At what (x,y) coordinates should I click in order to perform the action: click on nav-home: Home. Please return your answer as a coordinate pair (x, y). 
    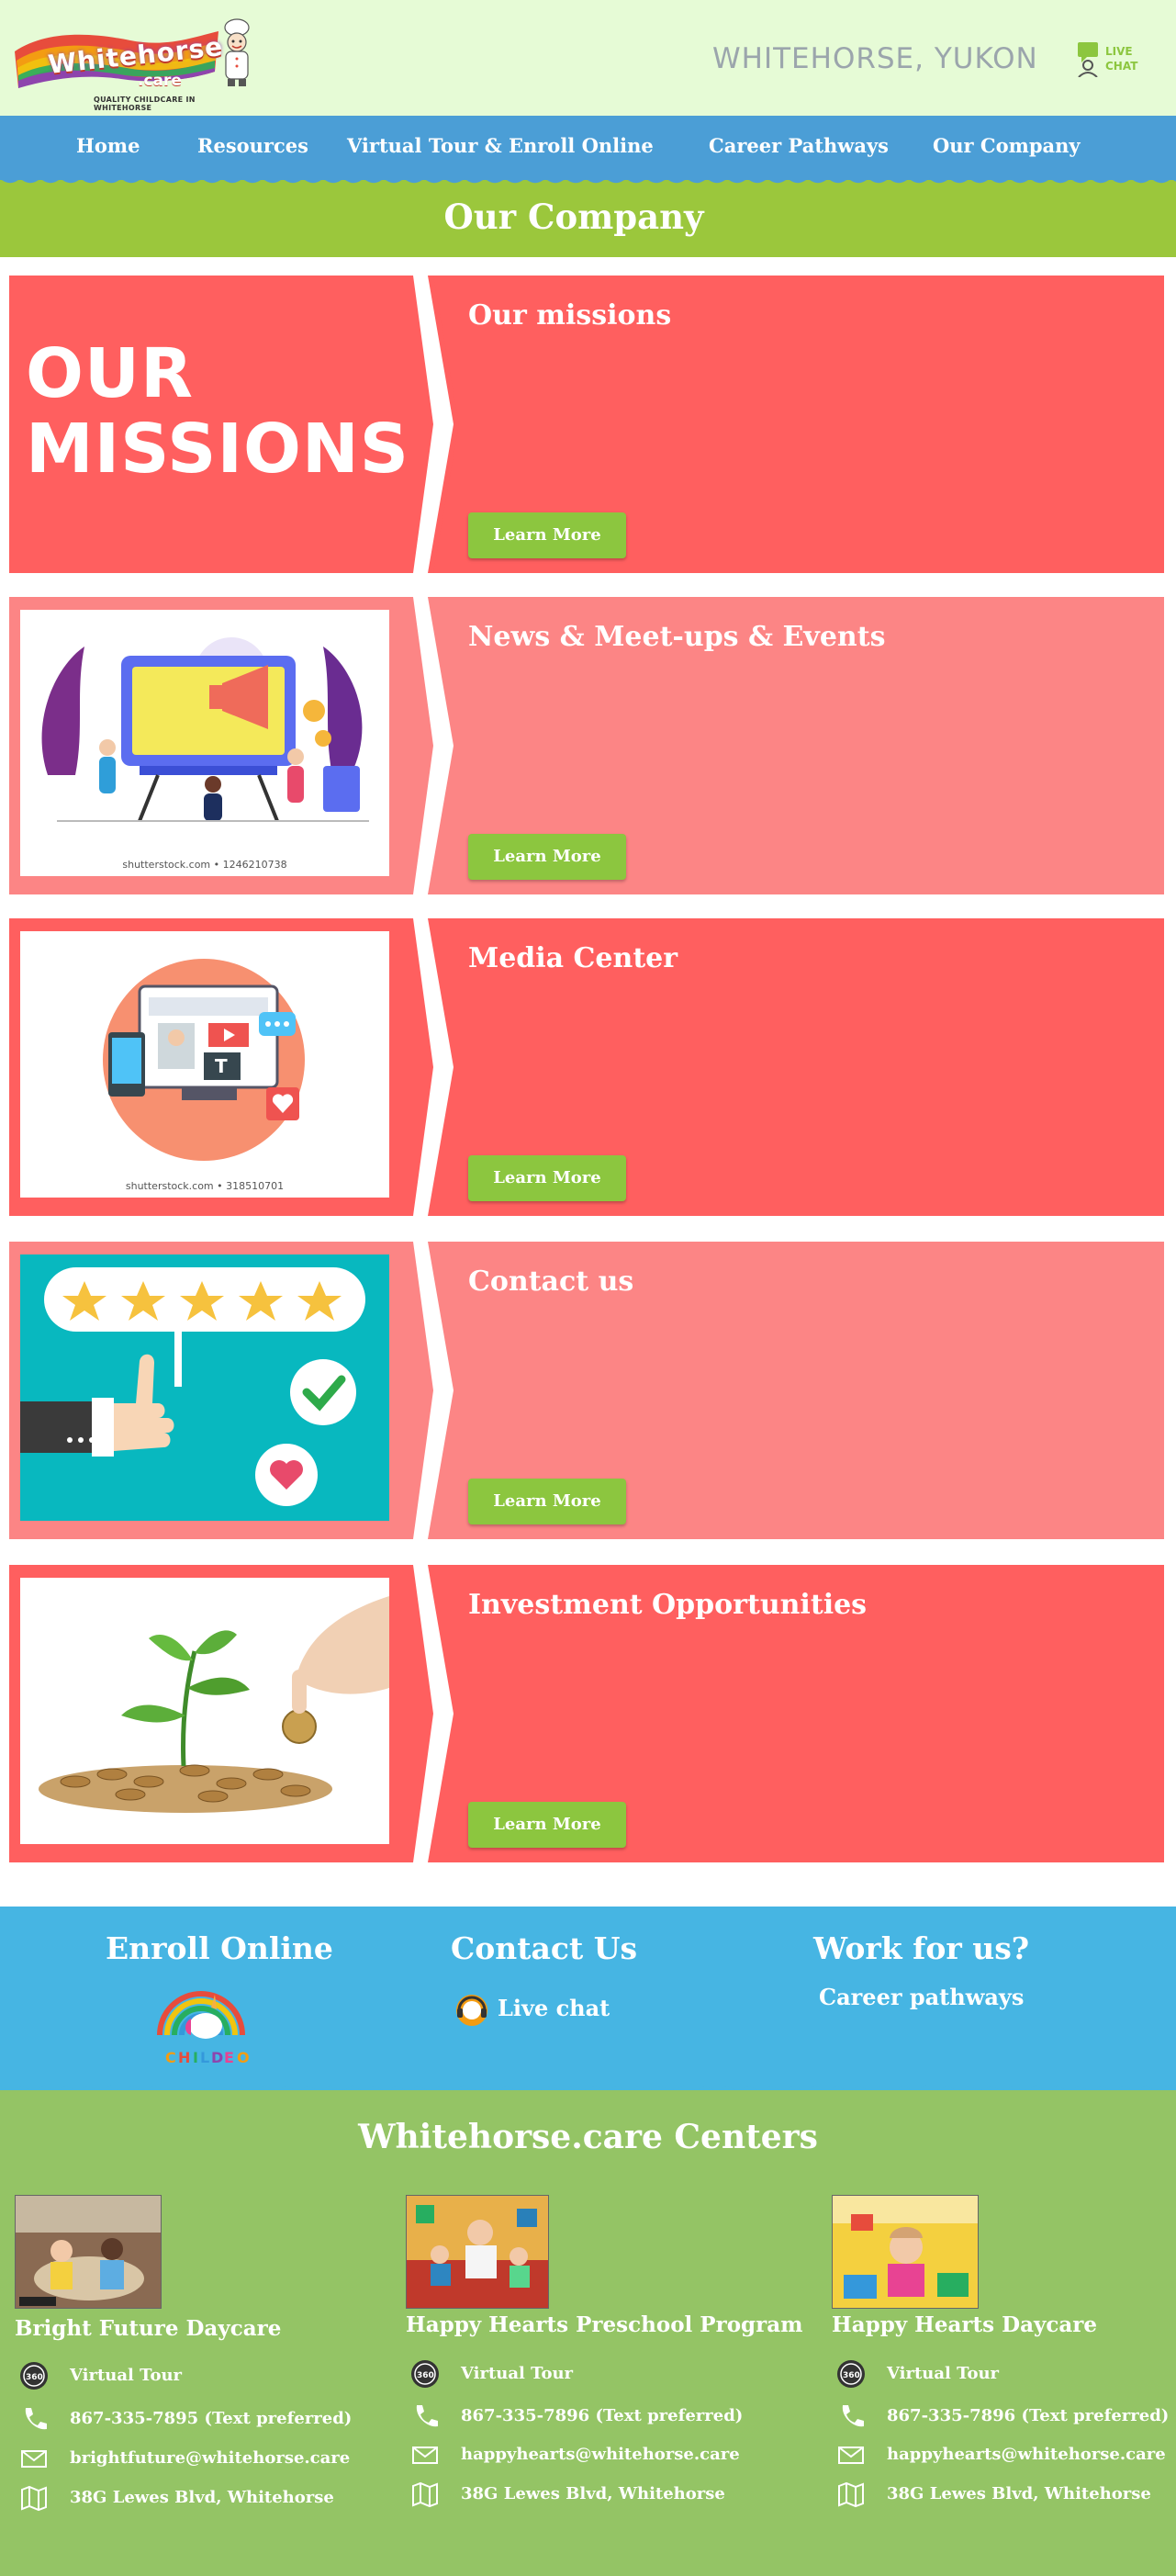
    Looking at the image, I should click on (108, 145).